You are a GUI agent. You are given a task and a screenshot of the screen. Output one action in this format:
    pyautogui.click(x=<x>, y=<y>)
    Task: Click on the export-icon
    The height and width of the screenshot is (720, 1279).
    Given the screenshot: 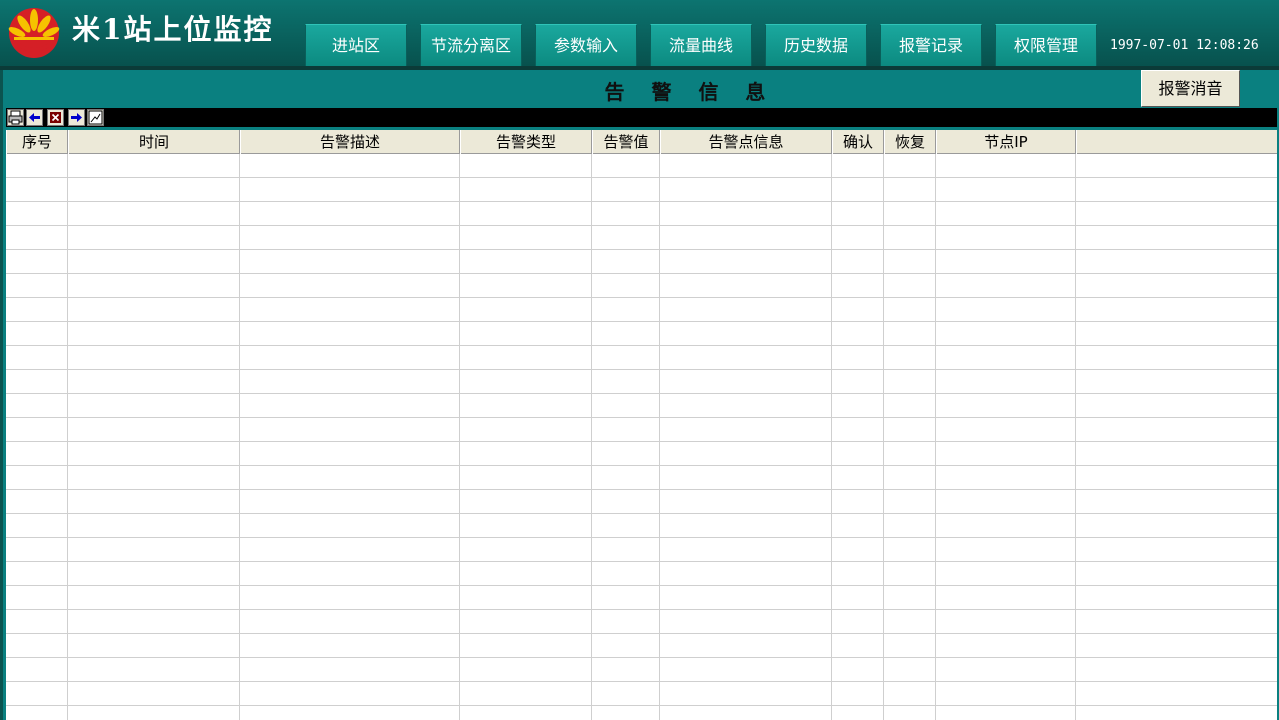 What is the action you would take?
    pyautogui.click(x=95, y=117)
    